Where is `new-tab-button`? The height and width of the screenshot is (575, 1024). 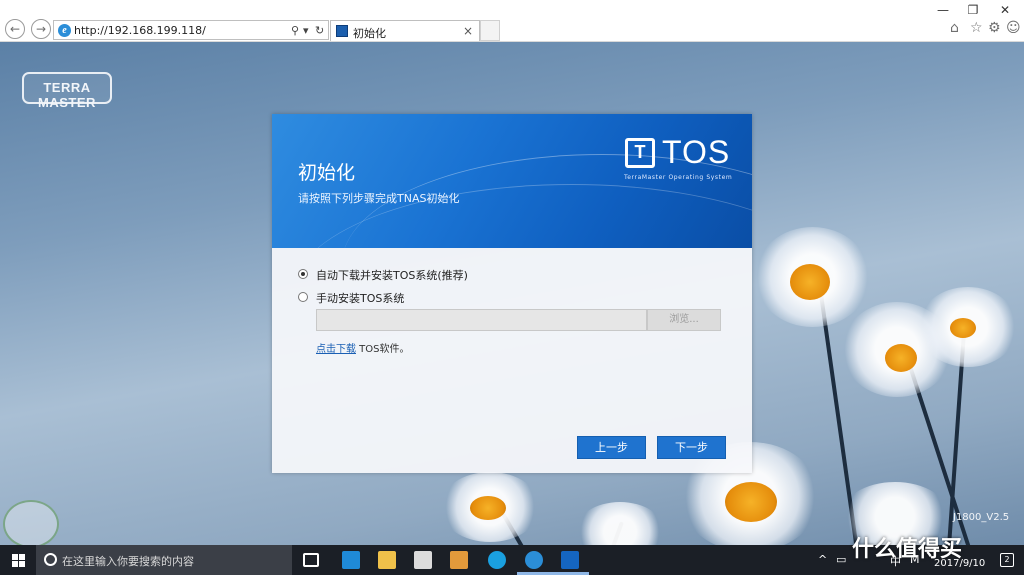
new-tab-button is located at coordinates (490, 30).